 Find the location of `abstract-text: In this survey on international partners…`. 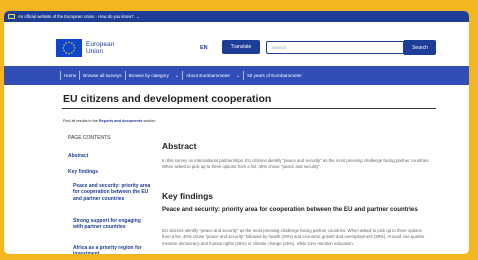

abstract-text: In this survey on international partners… is located at coordinates (296, 164).